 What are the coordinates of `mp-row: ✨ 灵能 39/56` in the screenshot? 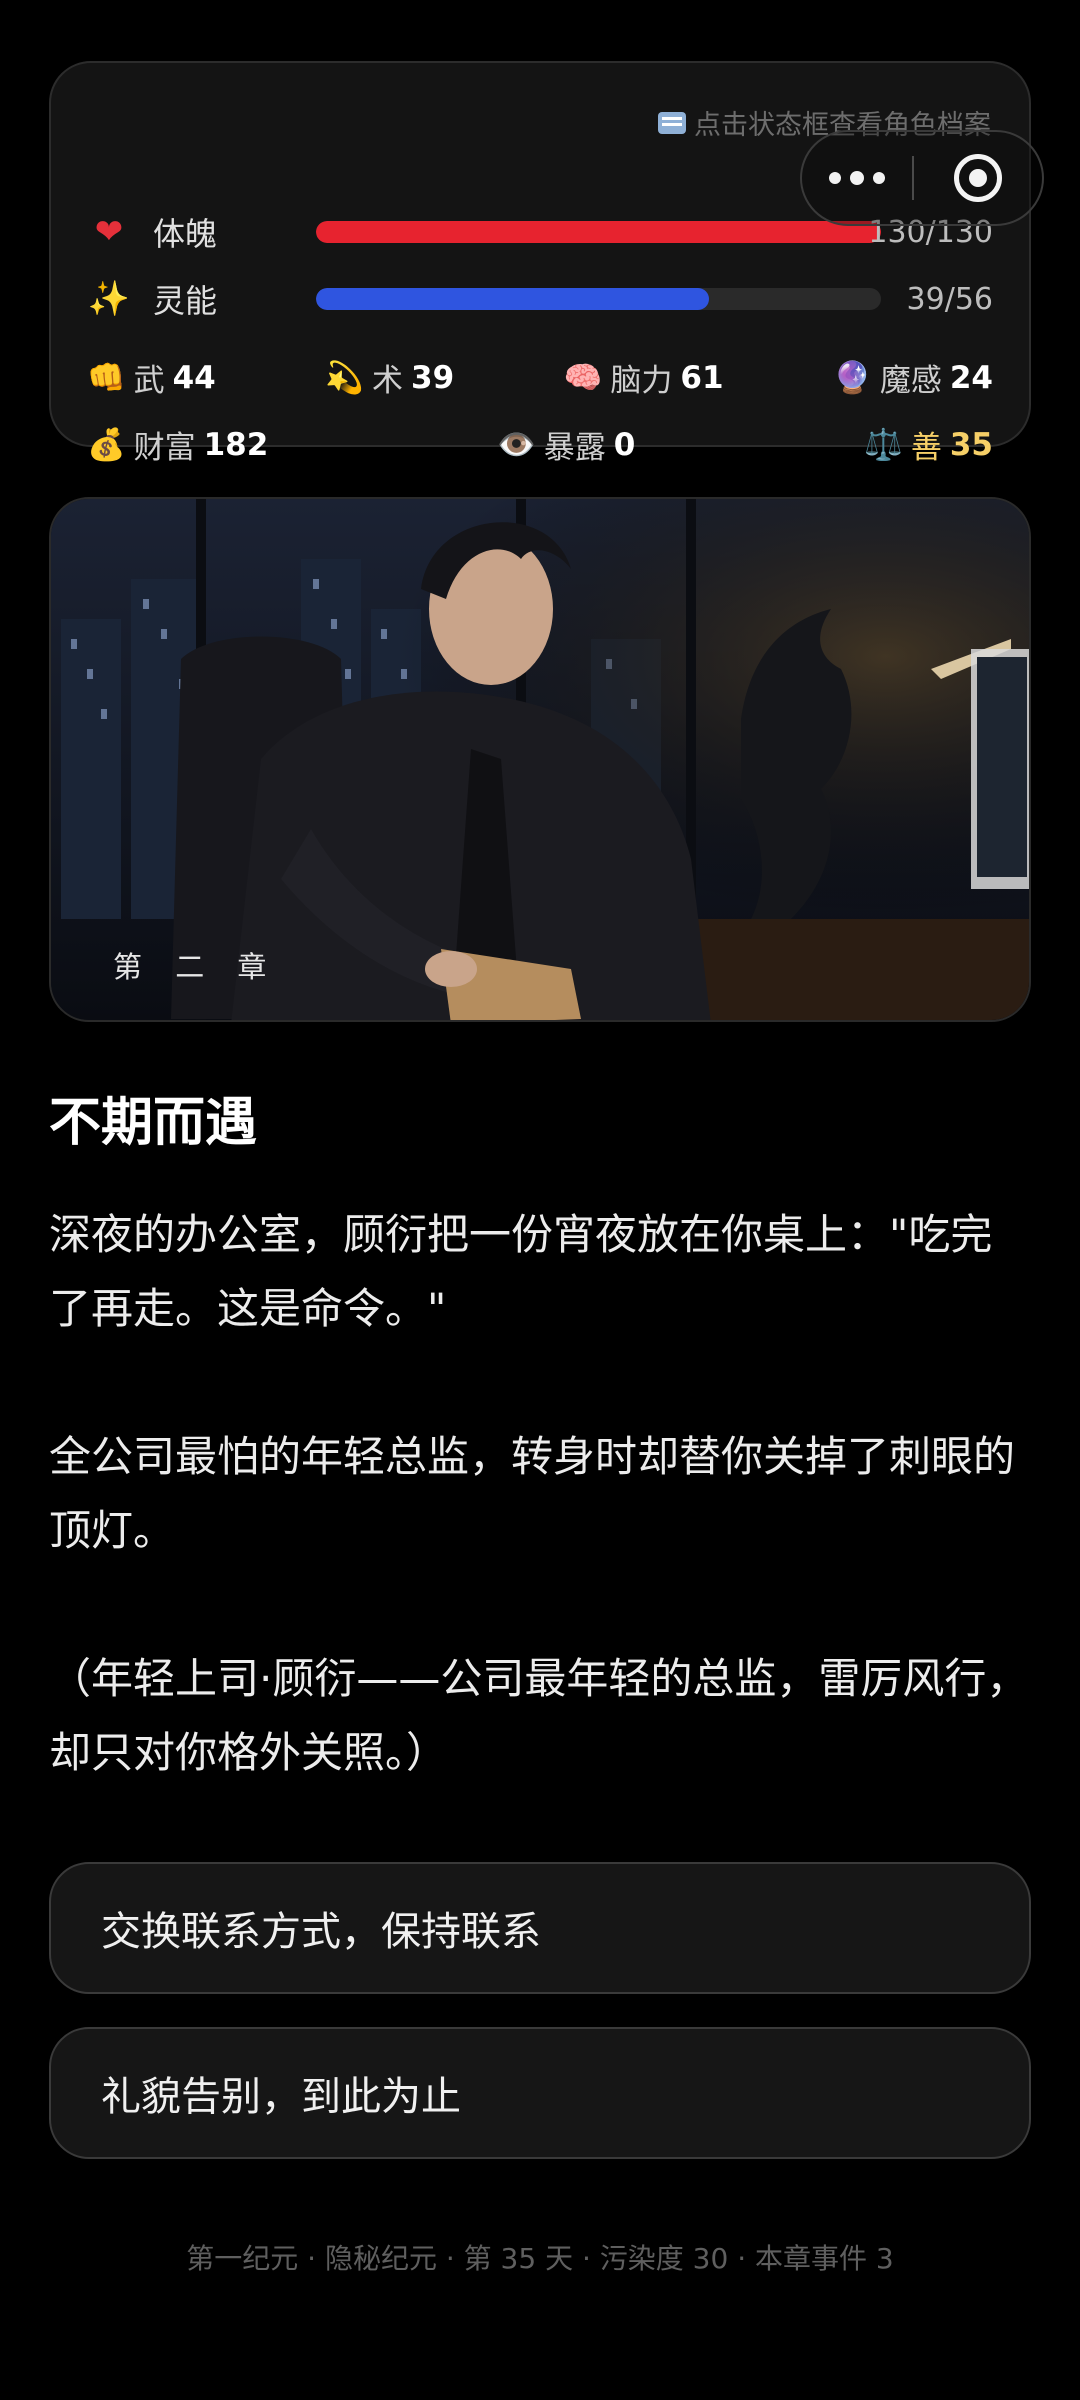 It's located at (540, 299).